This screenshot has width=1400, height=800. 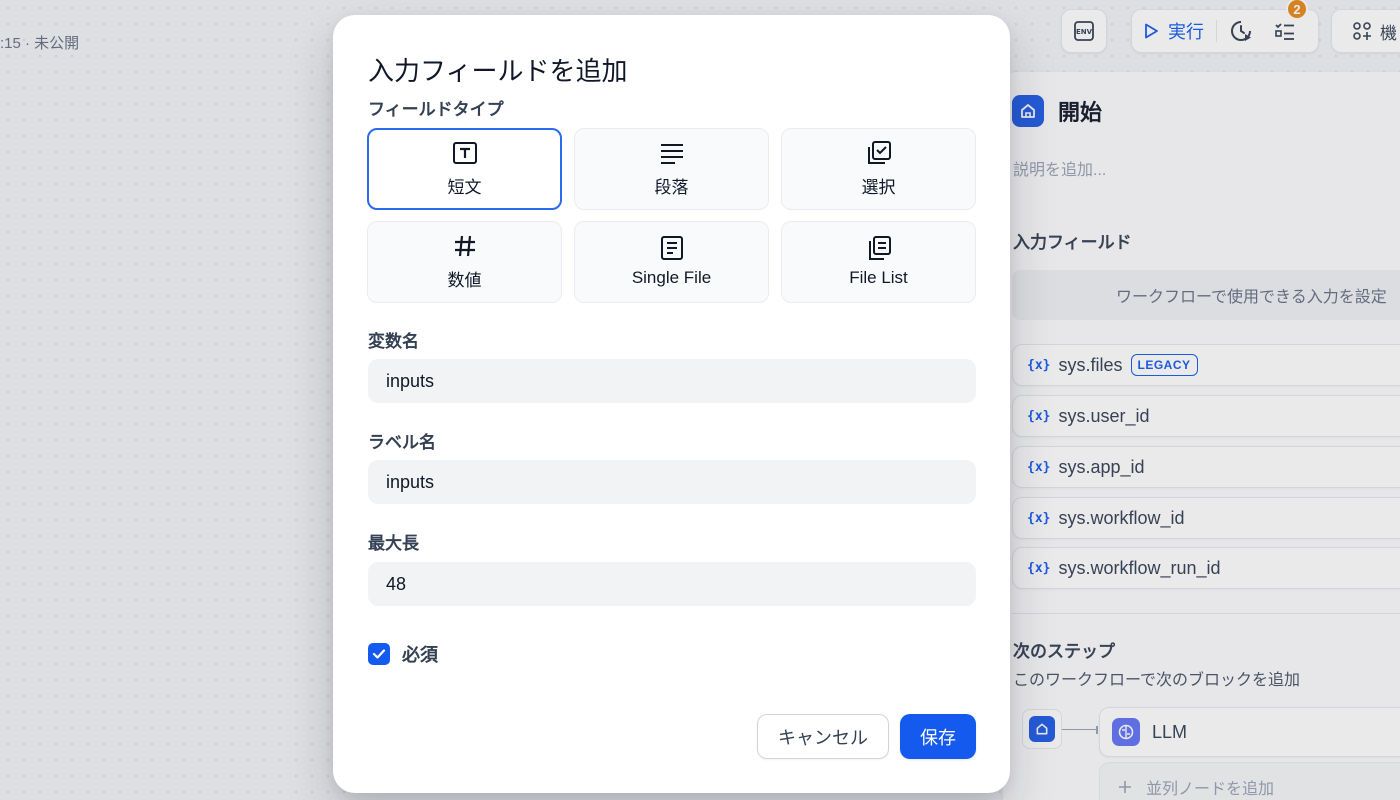 What do you see at coordinates (671, 262) in the screenshot?
I see `field-type-single-file: Single File` at bounding box center [671, 262].